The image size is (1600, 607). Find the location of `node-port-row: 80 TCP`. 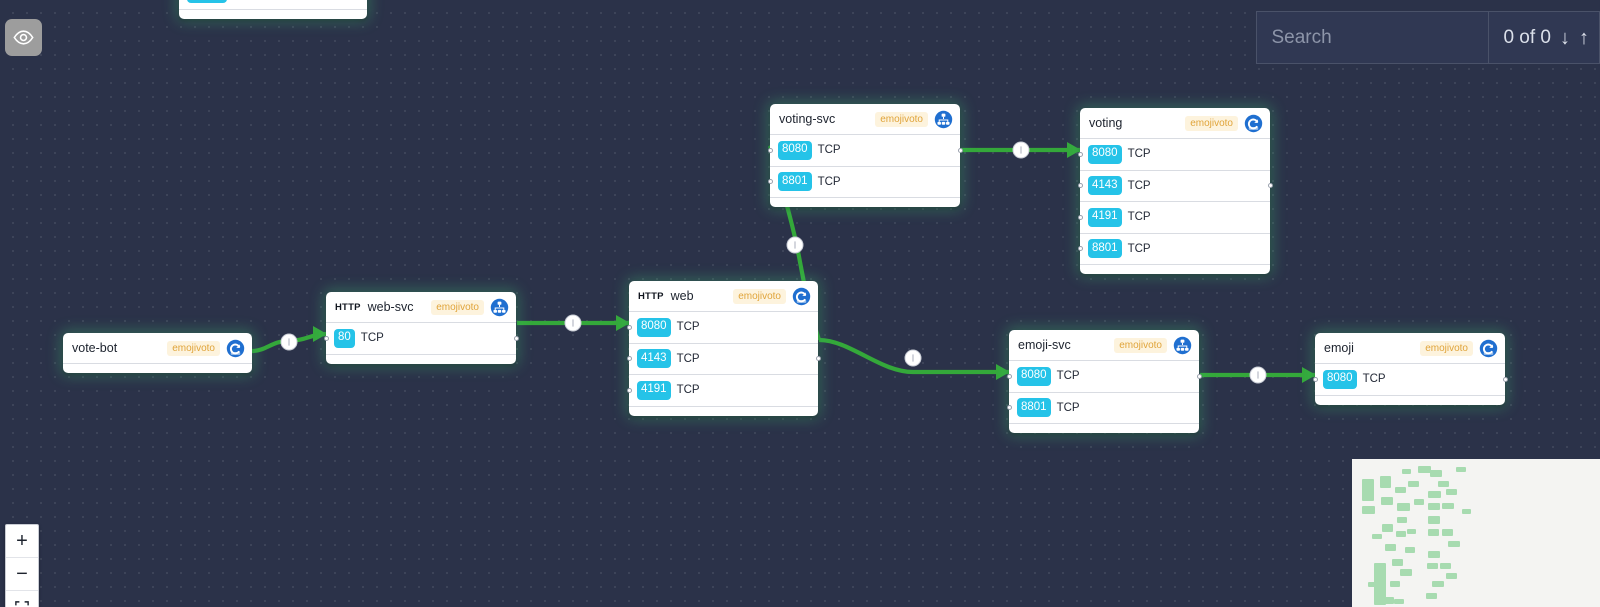

node-port-row: 80 TCP is located at coordinates (421, 339).